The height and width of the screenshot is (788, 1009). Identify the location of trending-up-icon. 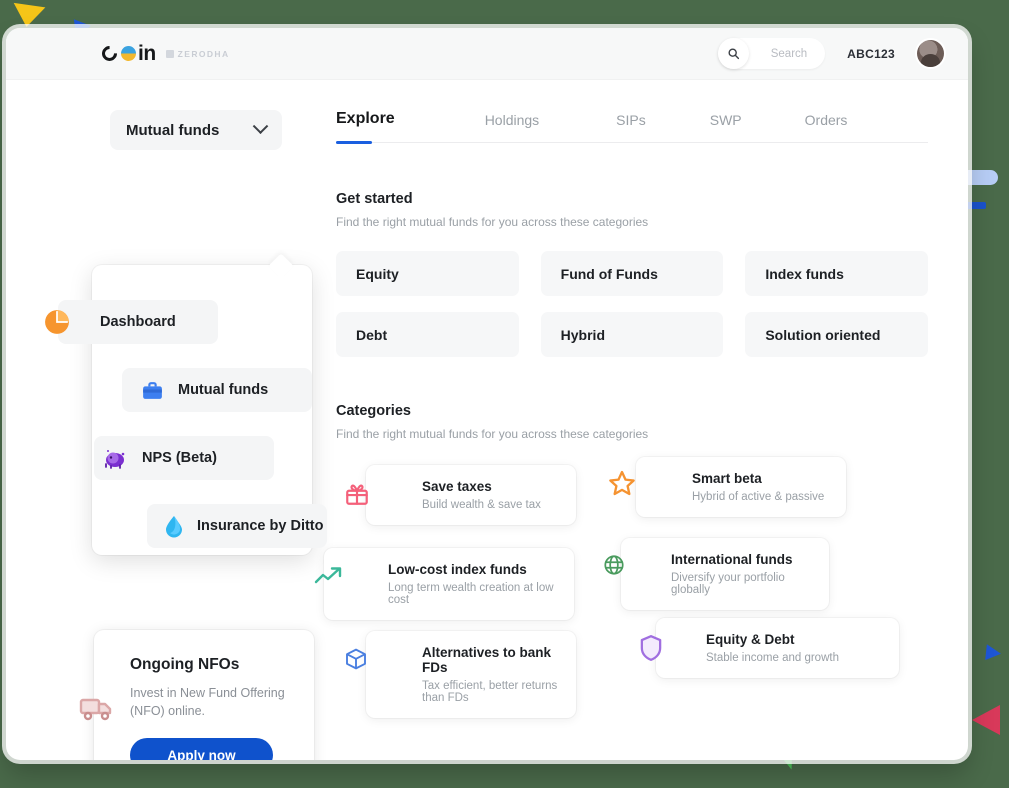
(329, 578).